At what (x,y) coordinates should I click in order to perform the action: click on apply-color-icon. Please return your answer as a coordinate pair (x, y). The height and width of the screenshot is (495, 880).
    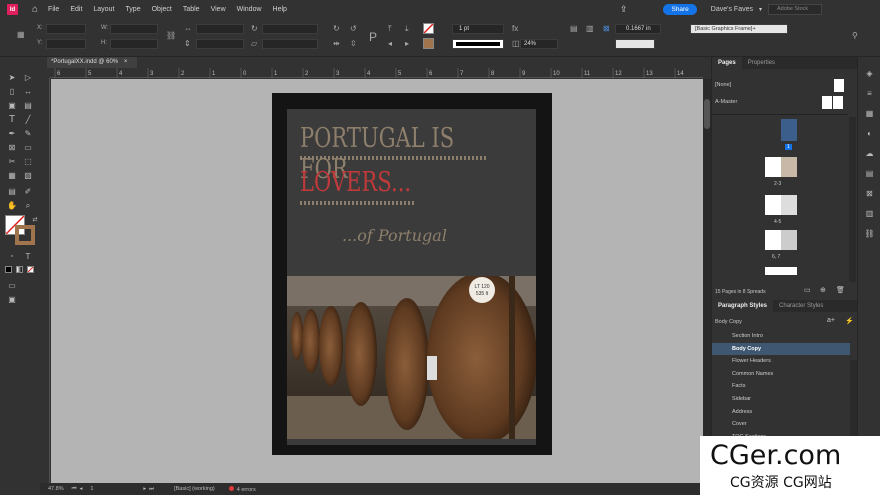
    Looking at the image, I should click on (8, 269).